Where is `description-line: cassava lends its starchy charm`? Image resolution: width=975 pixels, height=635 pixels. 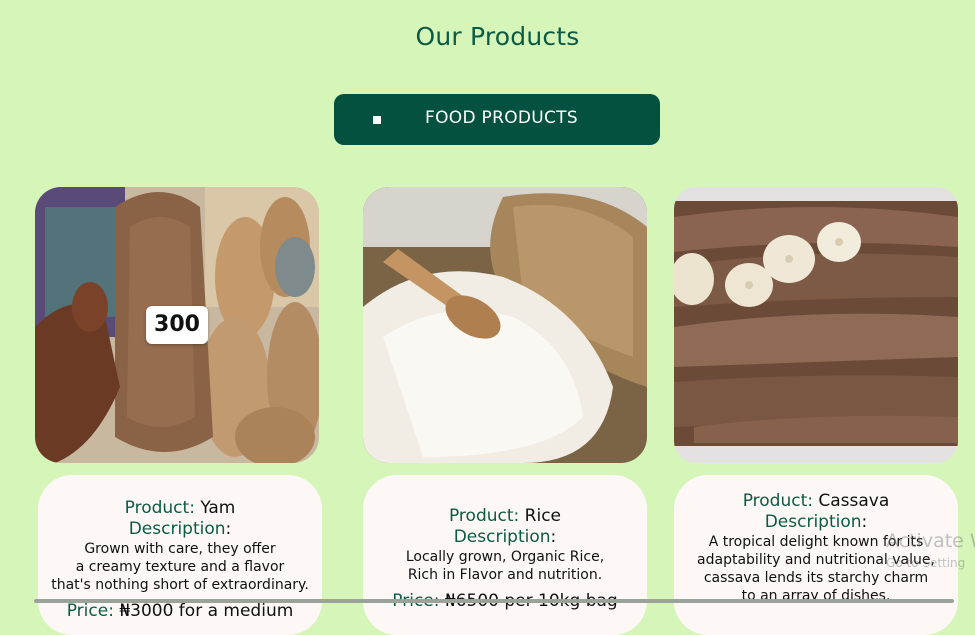 description-line: cassava lends its starchy charm is located at coordinates (816, 578).